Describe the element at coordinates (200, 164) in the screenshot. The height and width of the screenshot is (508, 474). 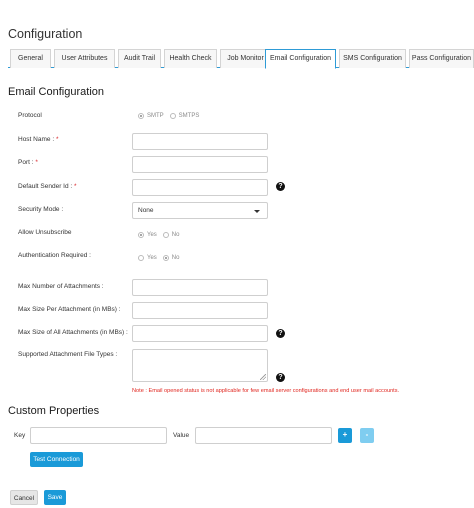
I see `port-input` at that location.